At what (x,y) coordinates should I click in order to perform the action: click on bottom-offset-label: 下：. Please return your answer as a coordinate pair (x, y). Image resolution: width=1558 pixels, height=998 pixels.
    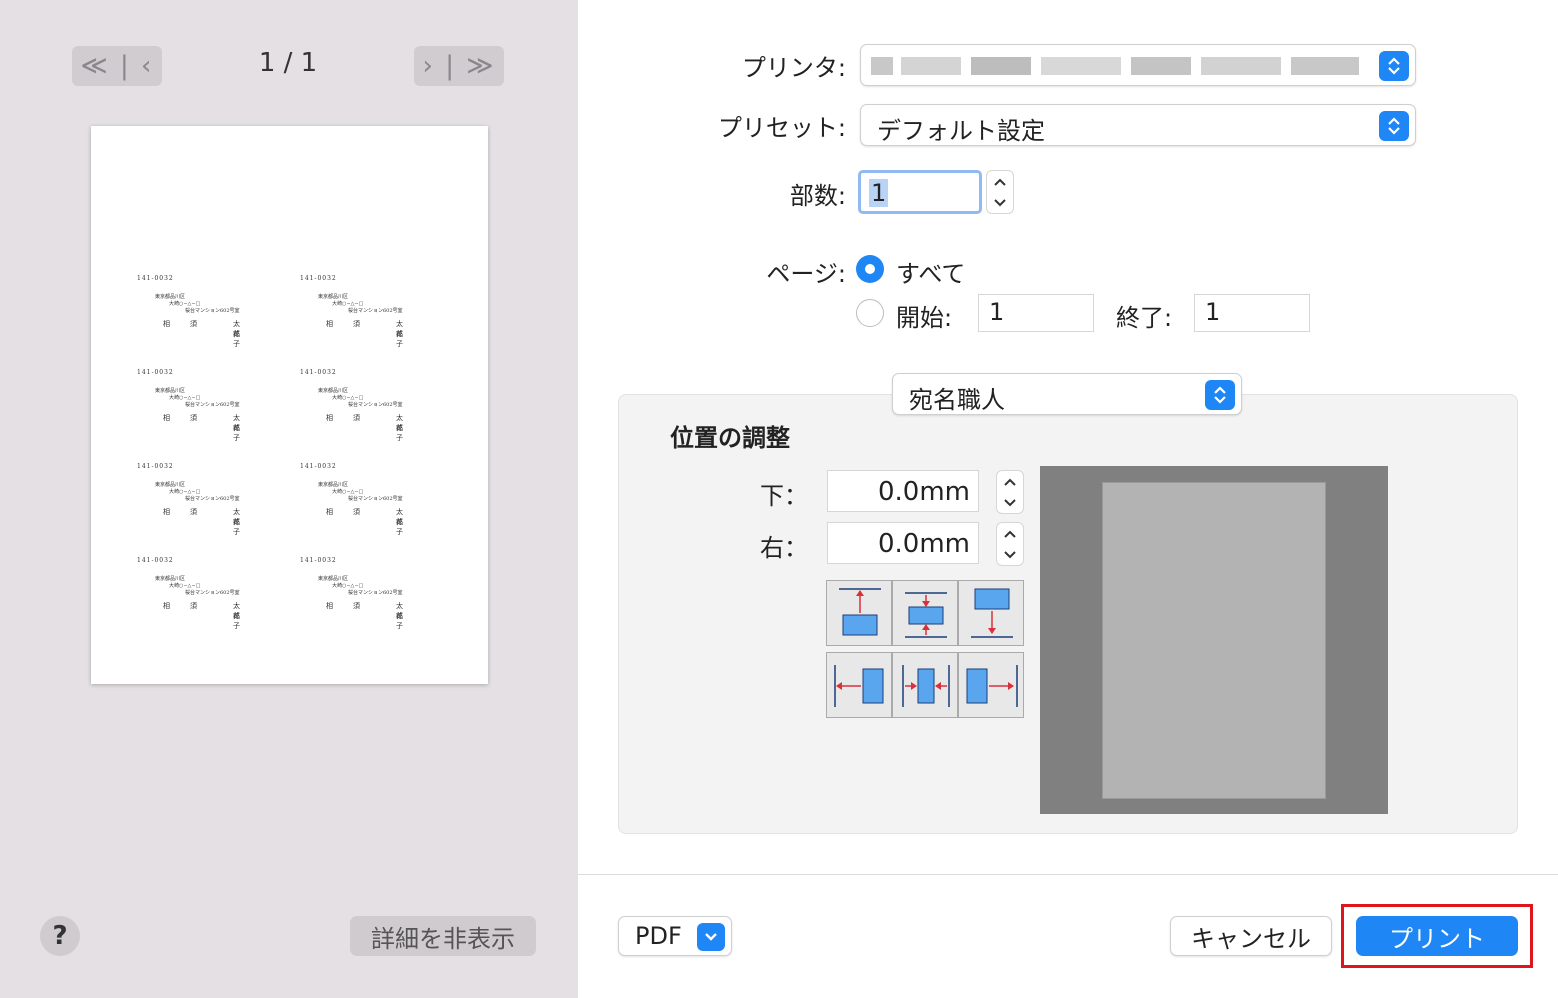
    Looking at the image, I should click on (784, 496).